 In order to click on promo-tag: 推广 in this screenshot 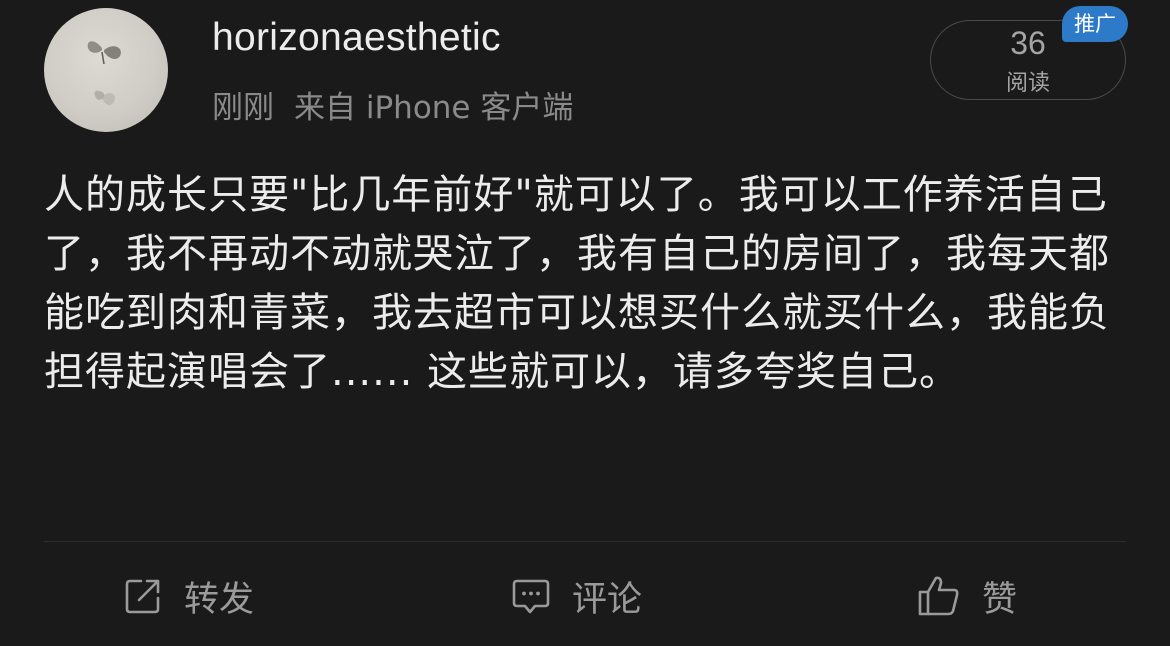, I will do `click(1095, 24)`.